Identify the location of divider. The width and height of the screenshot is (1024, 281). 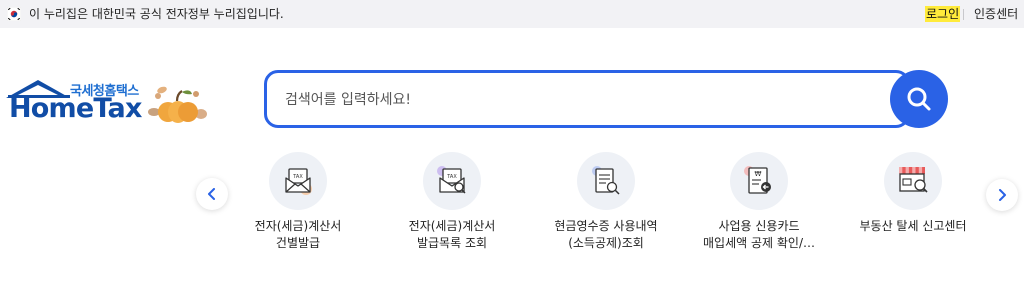
(963, 14).